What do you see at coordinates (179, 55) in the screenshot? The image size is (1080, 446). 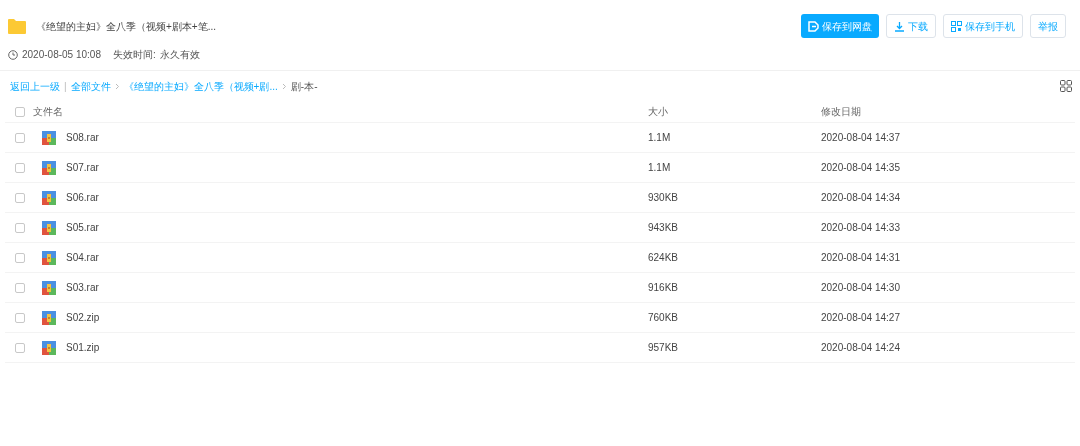 I see `expiry-value: 永久有效` at bounding box center [179, 55].